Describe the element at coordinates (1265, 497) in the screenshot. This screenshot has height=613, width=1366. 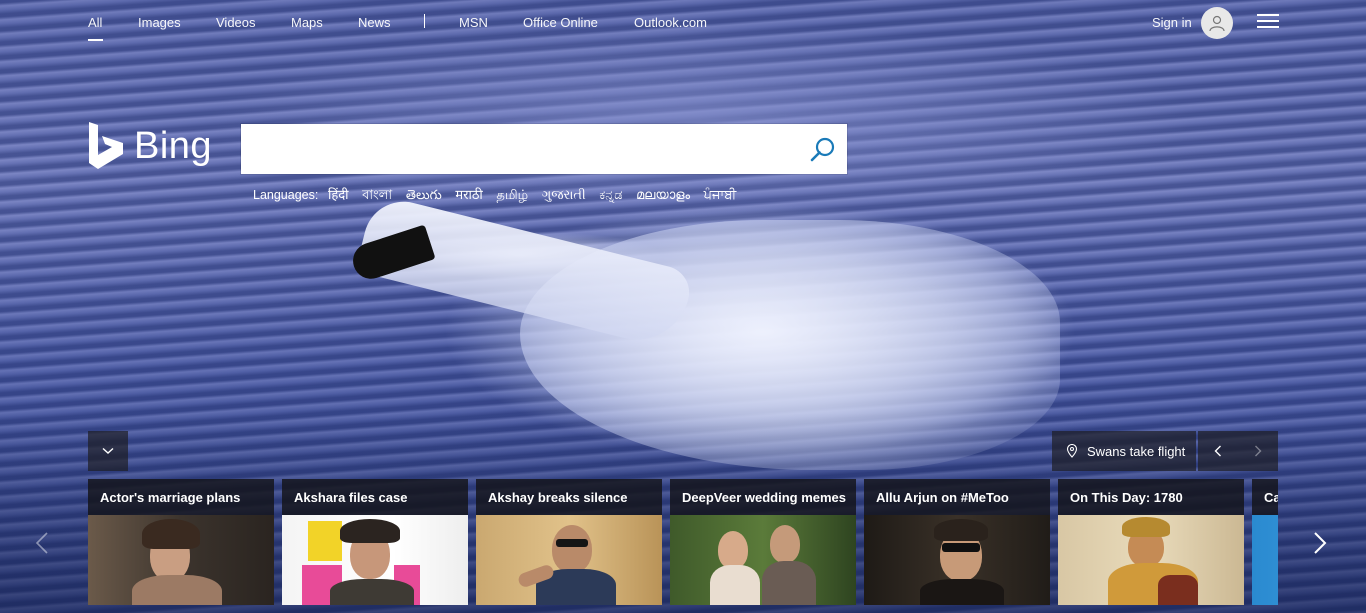
I see `news-card-title: Ca` at that location.